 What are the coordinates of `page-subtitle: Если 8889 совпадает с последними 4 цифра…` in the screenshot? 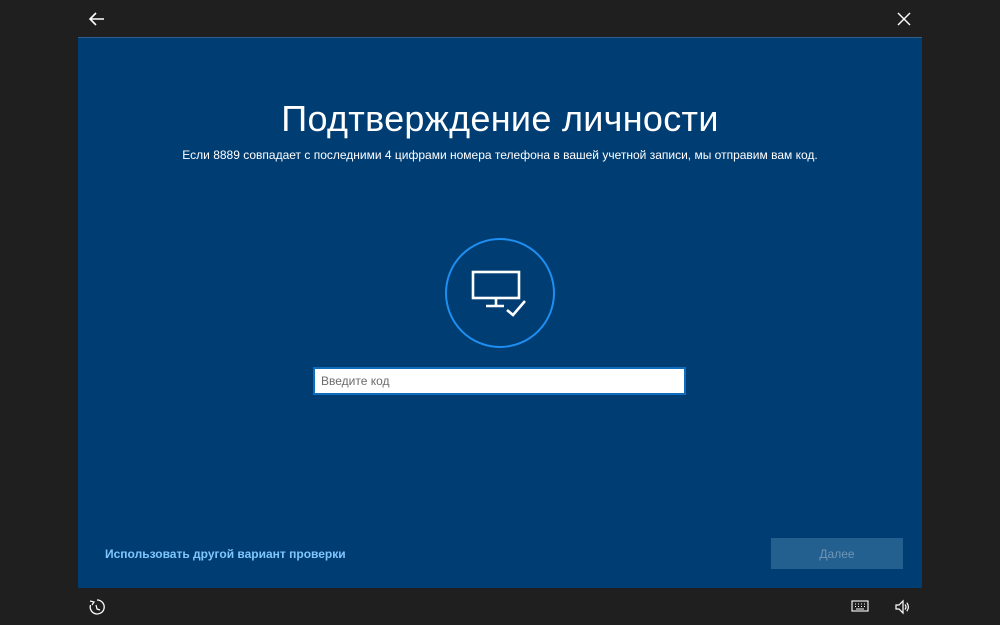 It's located at (500, 155).